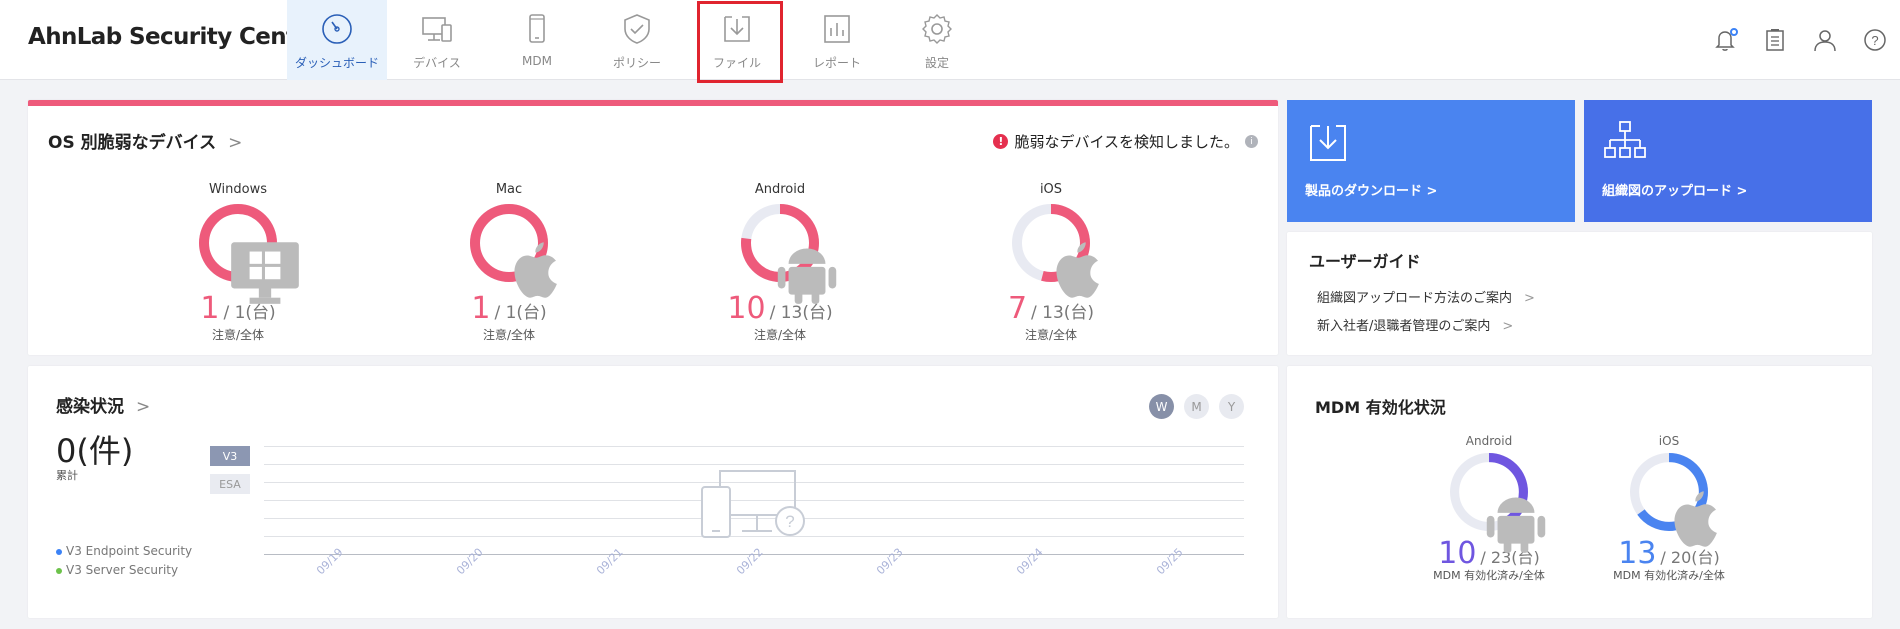 The width and height of the screenshot is (1900, 629). What do you see at coordinates (262, 267) in the screenshot?
I see `windows-icon` at bounding box center [262, 267].